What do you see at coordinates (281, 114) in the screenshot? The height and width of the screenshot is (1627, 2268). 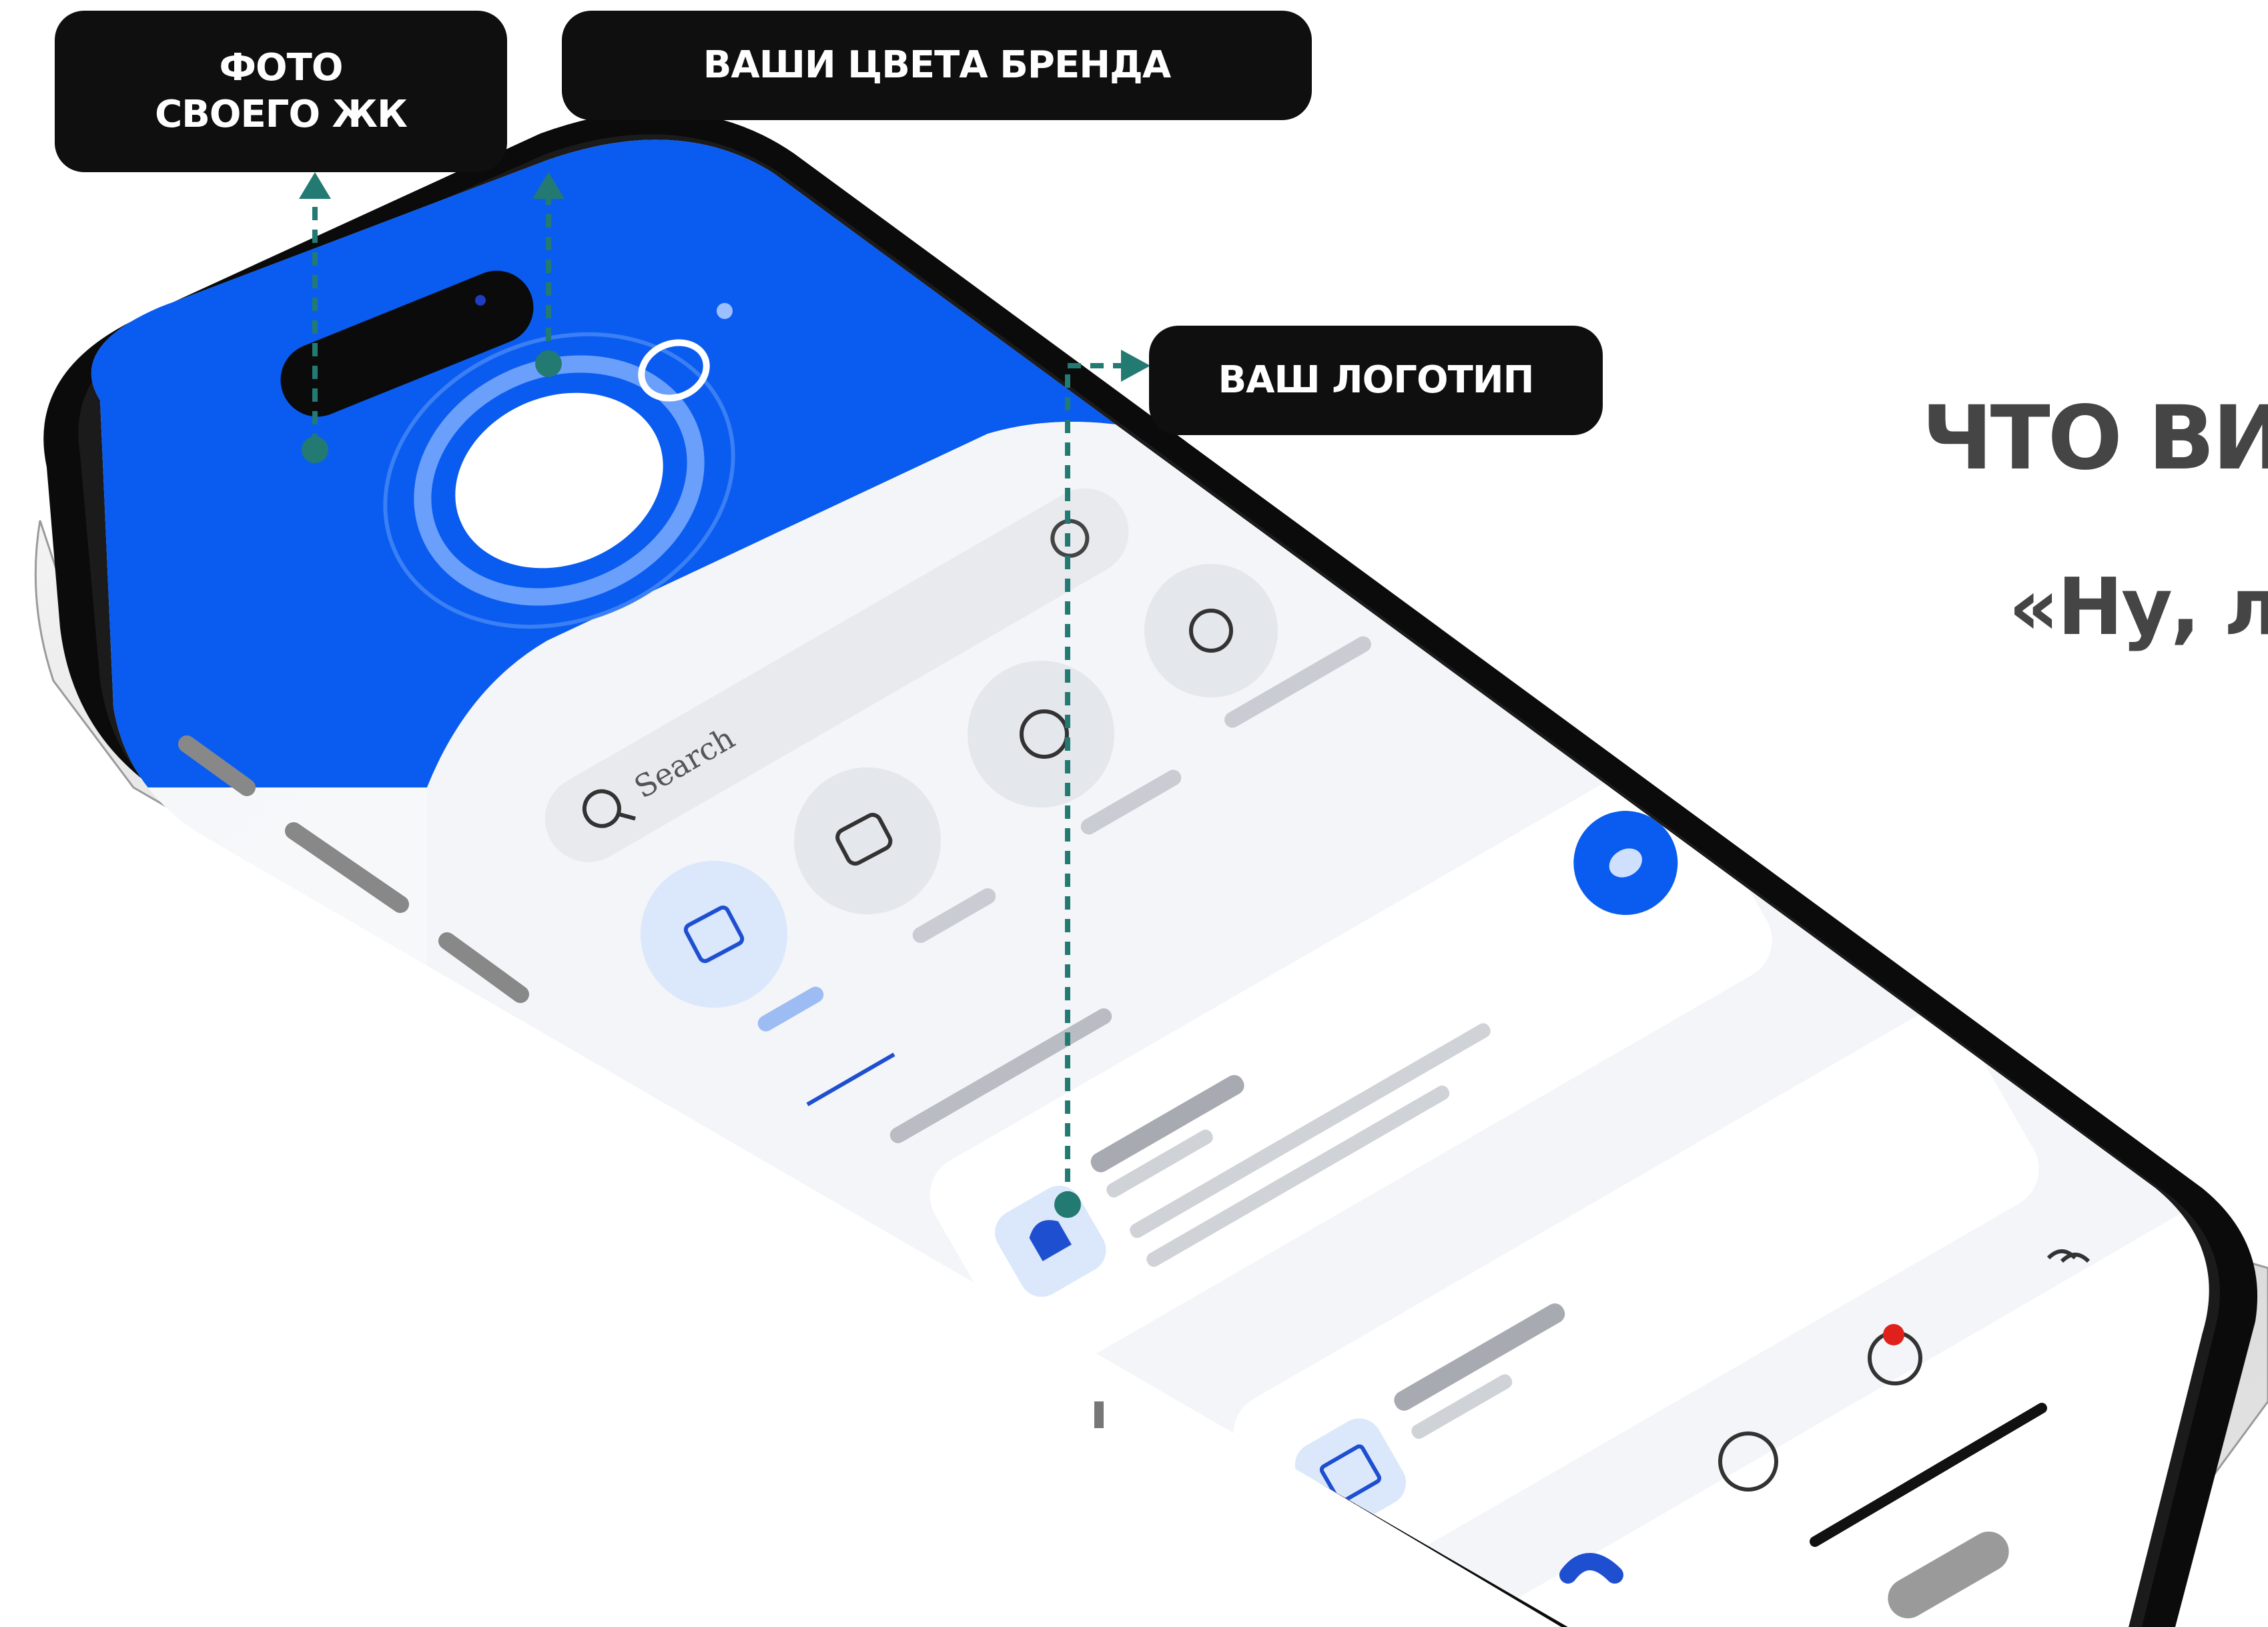 I see `callout-photo-line2: СВОЕГО ЖК` at bounding box center [281, 114].